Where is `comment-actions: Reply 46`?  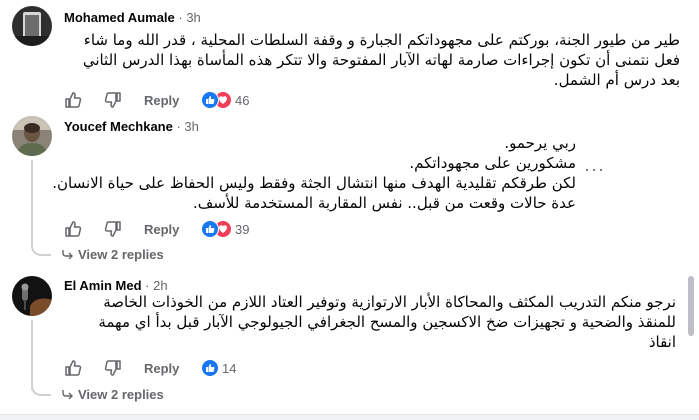
comment-actions: Reply 46 is located at coordinates (194, 102).